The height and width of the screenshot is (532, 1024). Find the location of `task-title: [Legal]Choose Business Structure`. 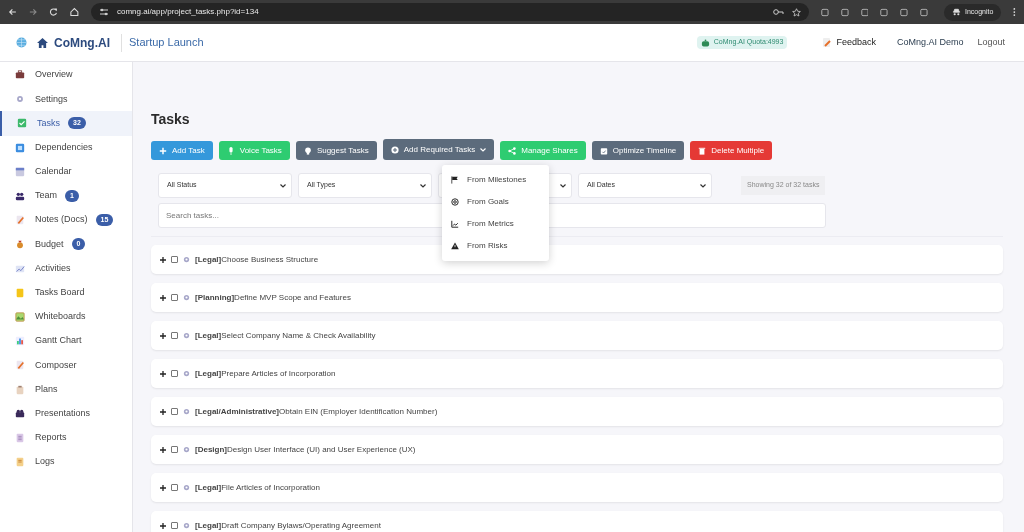

task-title: [Legal]Choose Business Structure is located at coordinates (257, 259).